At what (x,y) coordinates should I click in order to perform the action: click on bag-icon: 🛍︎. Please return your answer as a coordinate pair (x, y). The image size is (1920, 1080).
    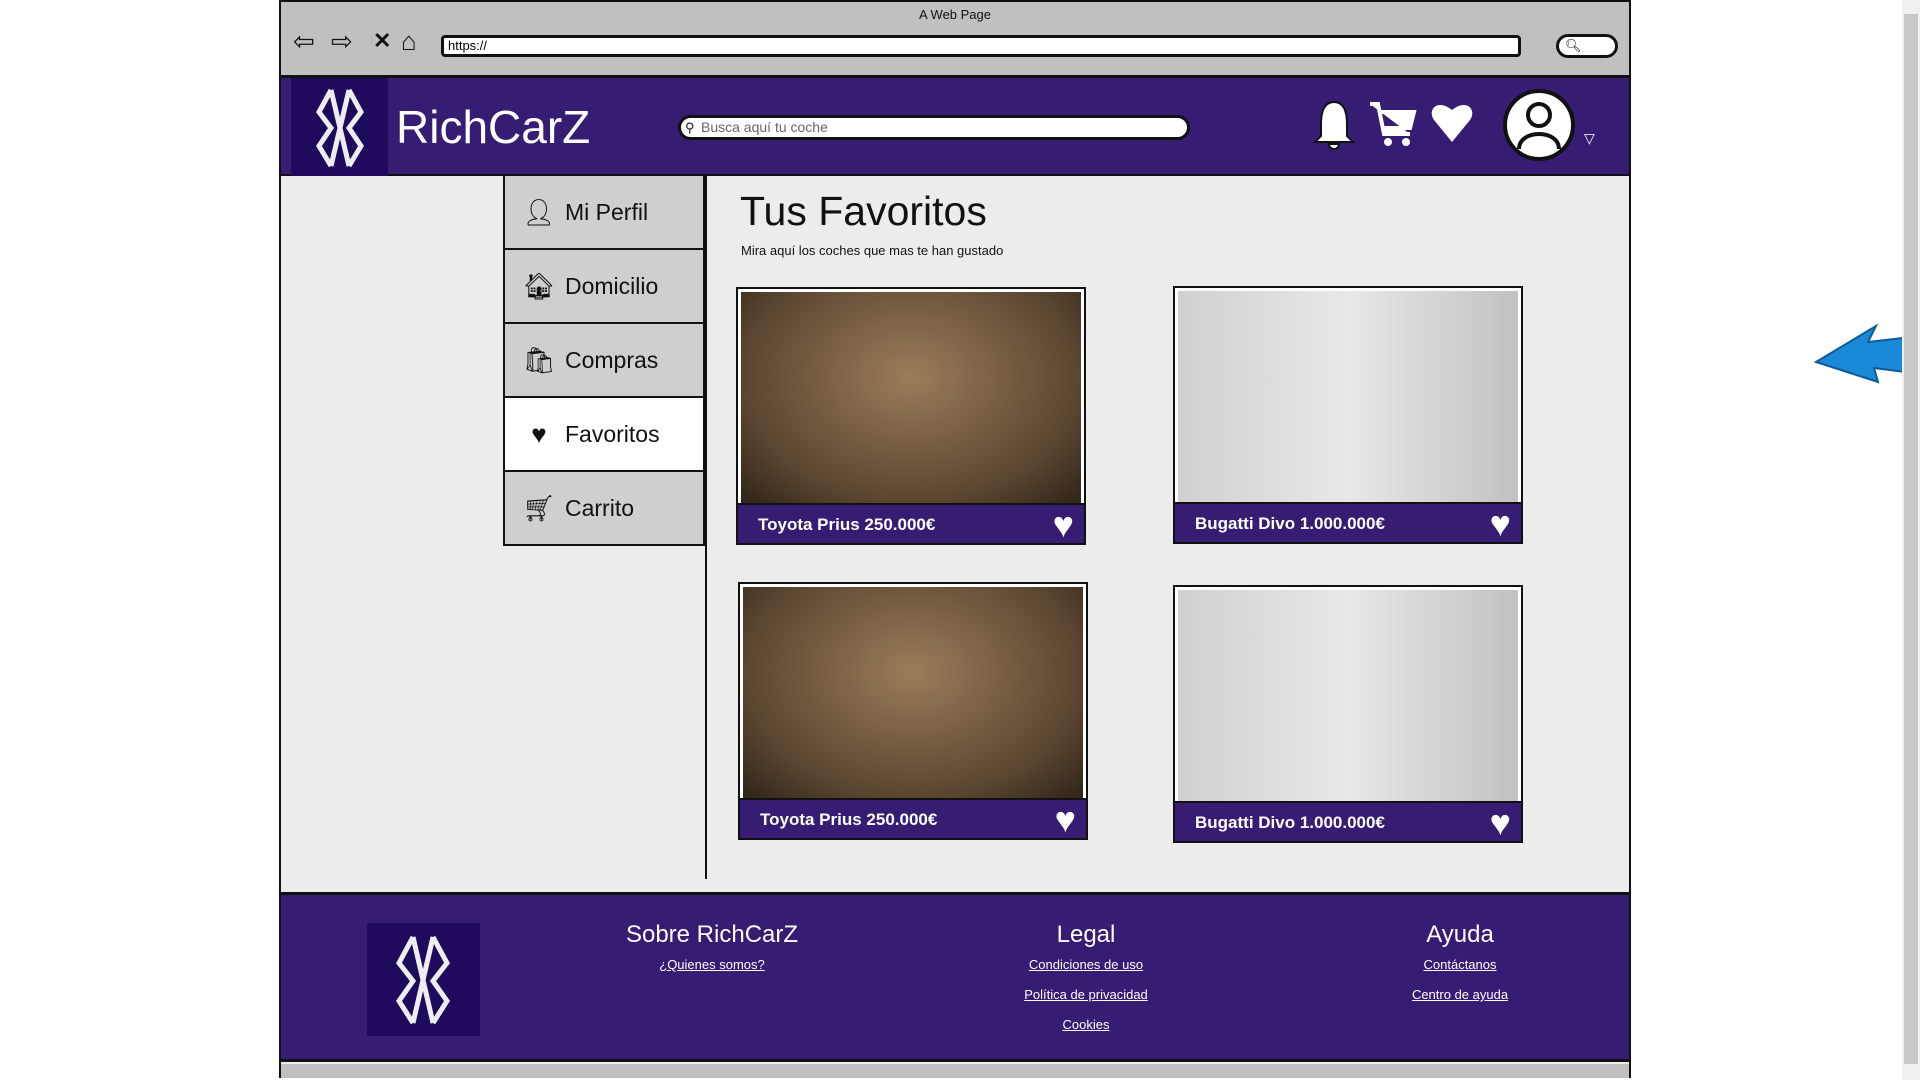
    Looking at the image, I should click on (539, 359).